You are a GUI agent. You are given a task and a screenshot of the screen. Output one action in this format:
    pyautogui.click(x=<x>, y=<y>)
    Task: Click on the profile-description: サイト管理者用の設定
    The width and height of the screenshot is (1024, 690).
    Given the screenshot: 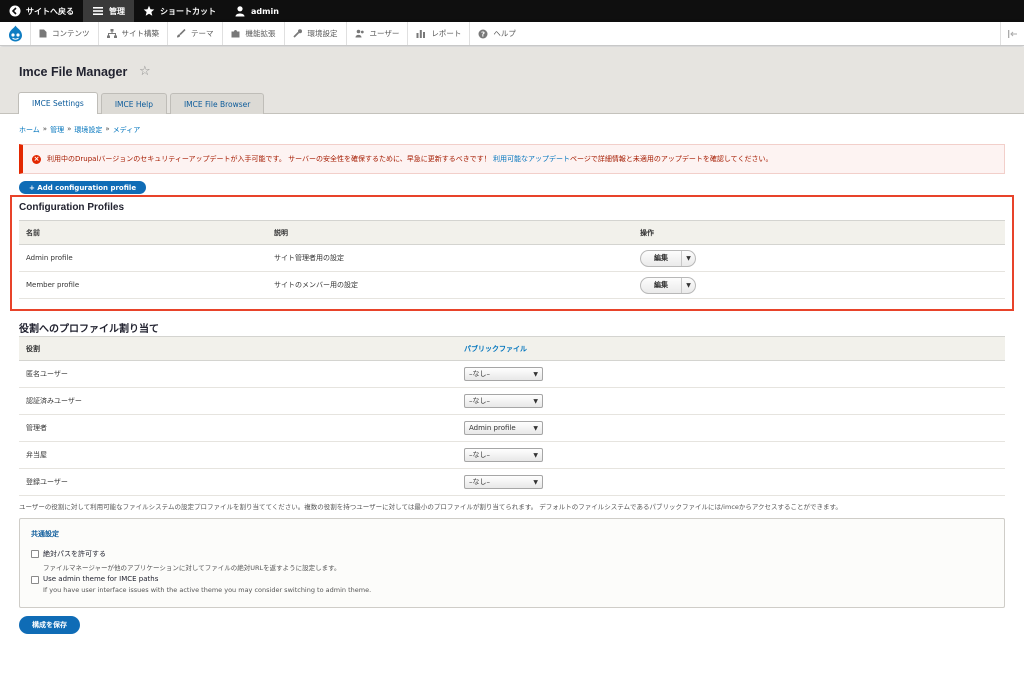 What is the action you would take?
    pyautogui.click(x=450, y=258)
    